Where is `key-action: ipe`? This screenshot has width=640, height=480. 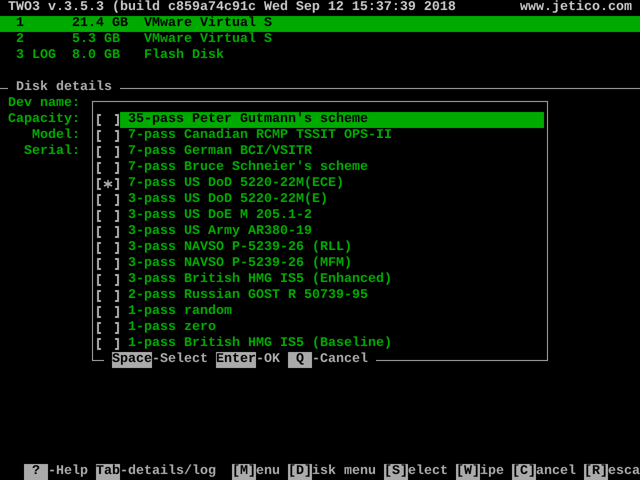
key-action: ipe is located at coordinates (492, 472).